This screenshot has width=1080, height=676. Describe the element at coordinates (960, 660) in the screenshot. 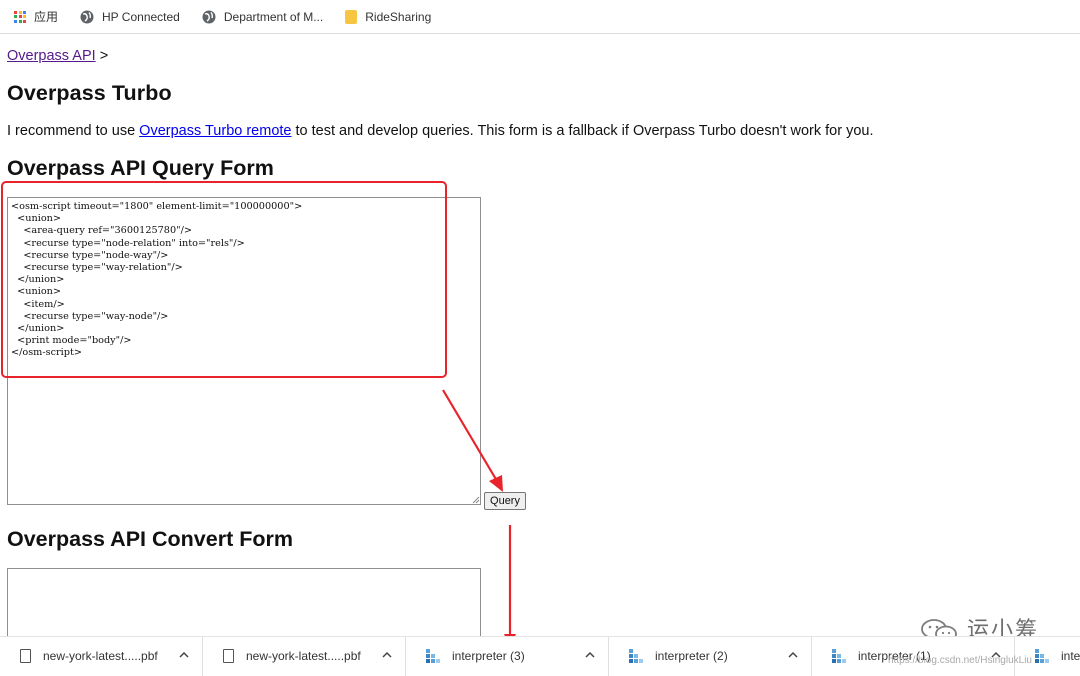

I see `watermark-url: https://blog.csdn.net/HsinglukLiu` at that location.